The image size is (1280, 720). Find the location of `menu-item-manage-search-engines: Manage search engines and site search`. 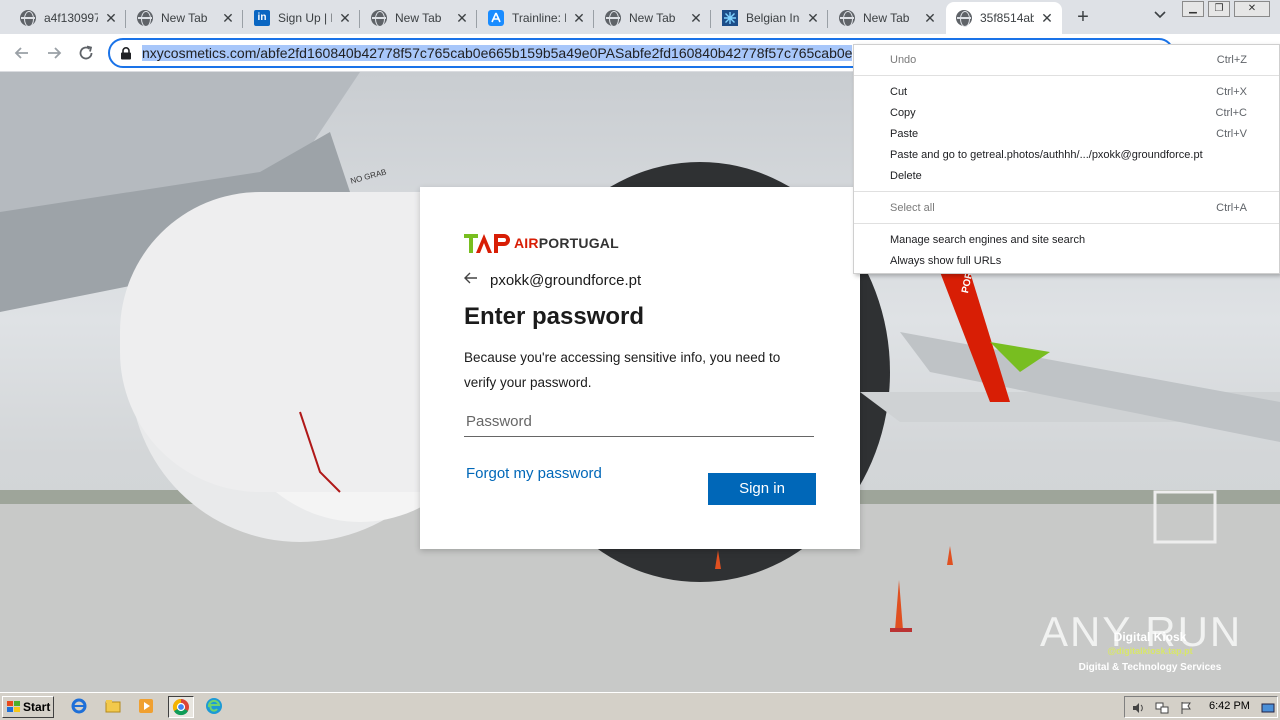

menu-item-manage-search-engines: Manage search engines and site search is located at coordinates (1066, 240).